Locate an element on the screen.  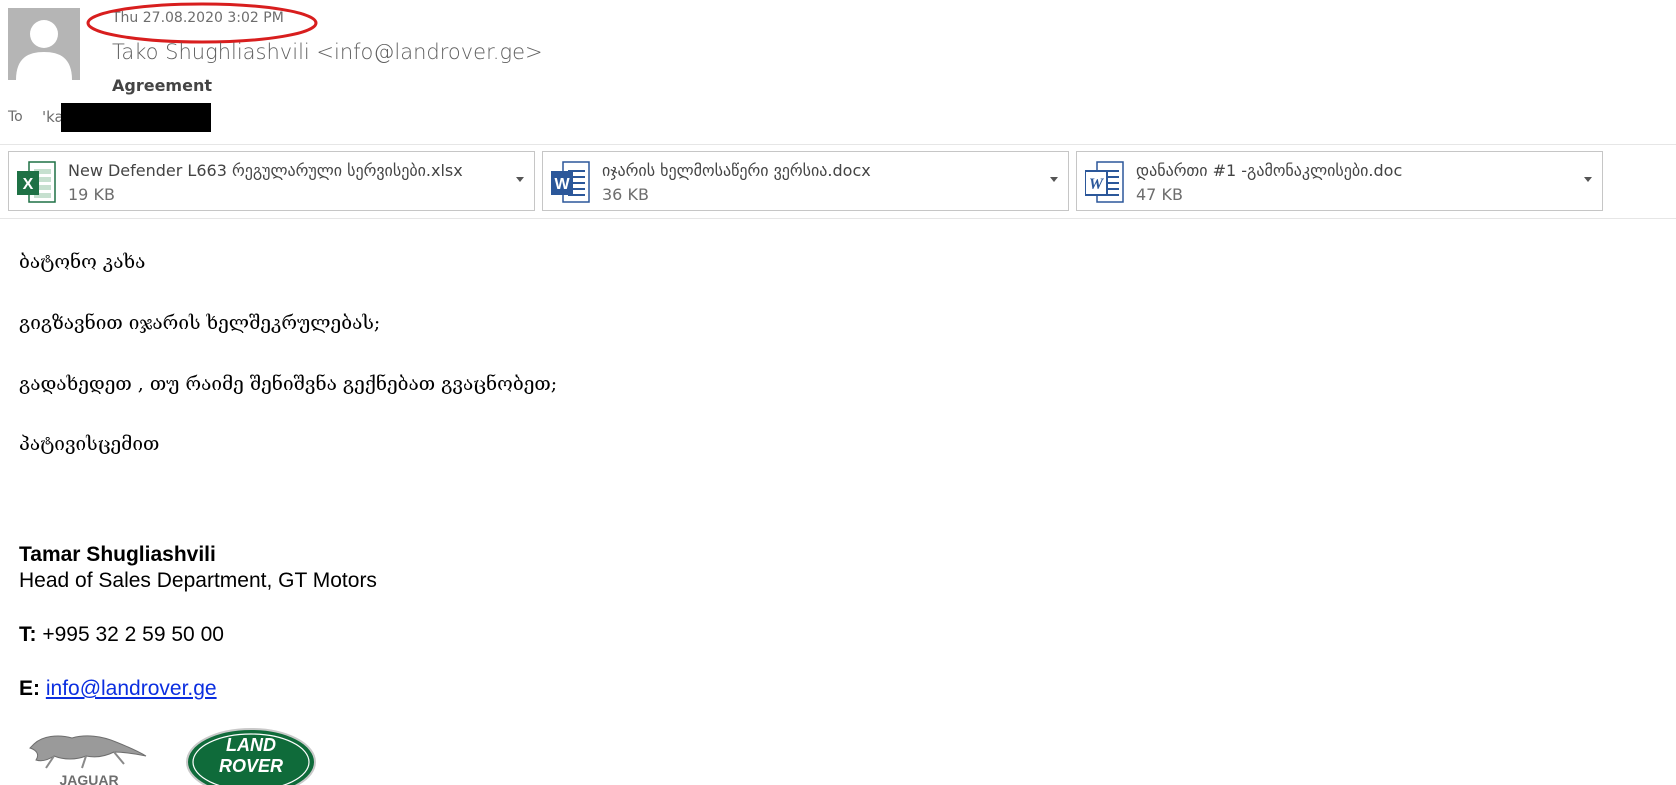
landrover-logo: LAND ROVER is located at coordinates (251, 756).